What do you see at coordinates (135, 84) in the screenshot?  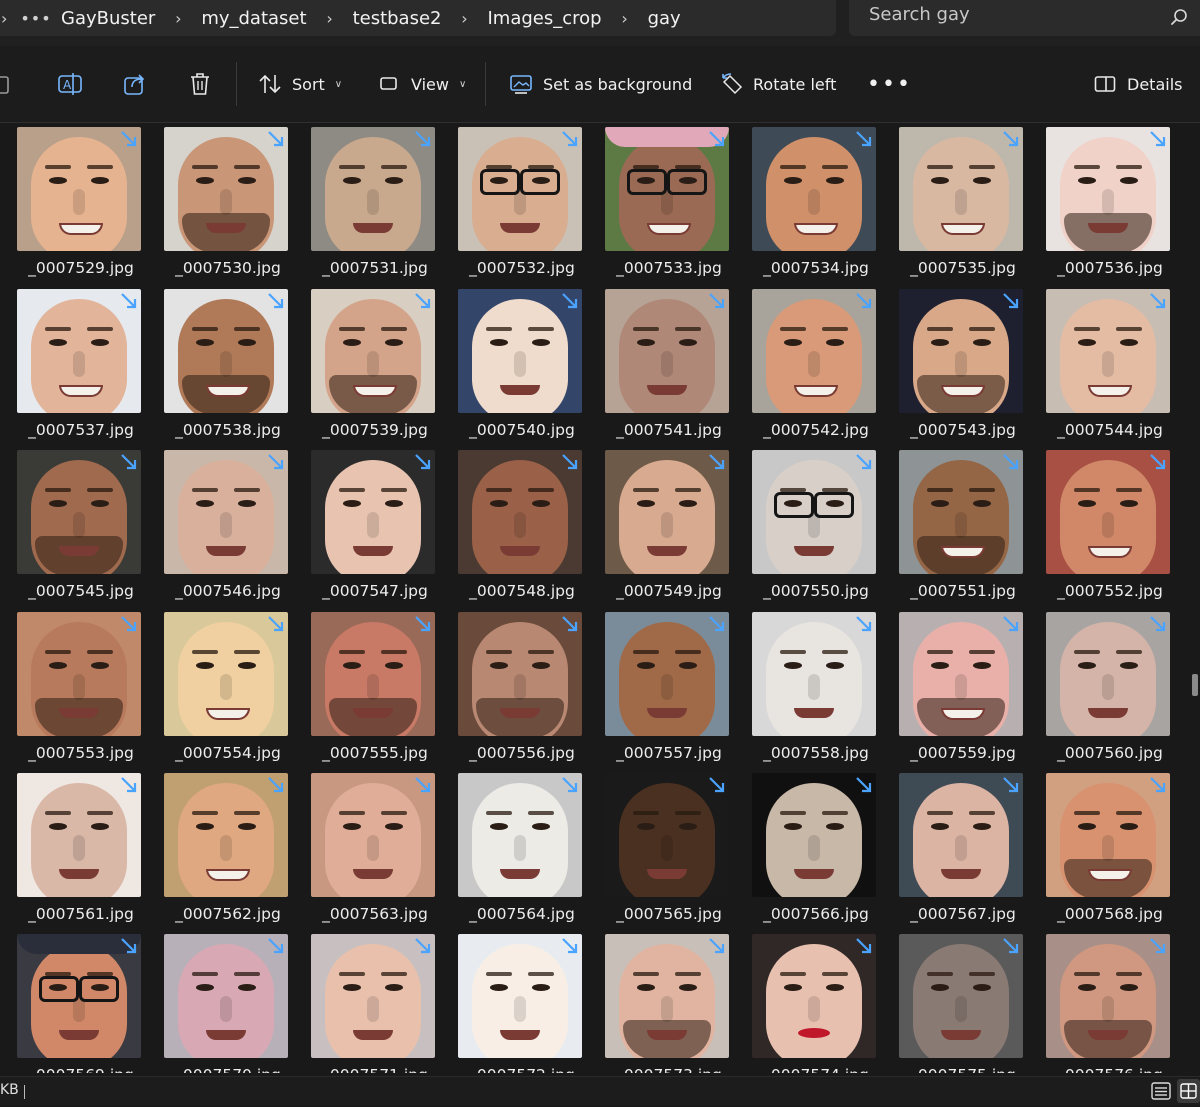 I see `share-button` at bounding box center [135, 84].